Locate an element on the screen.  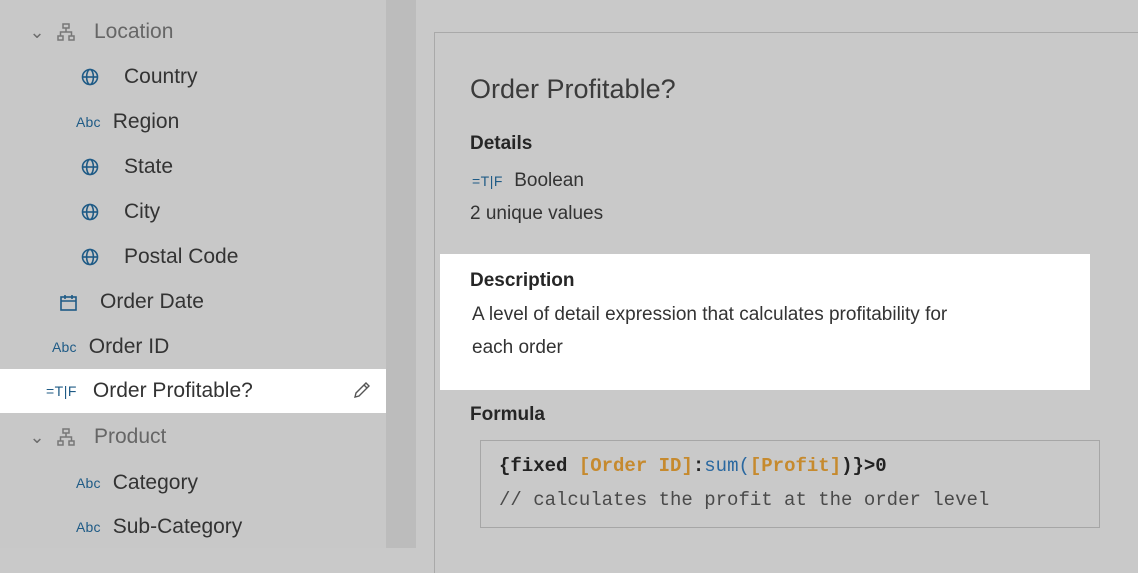
sidebar-item-label: Order ID is located at coordinates (129, 346).